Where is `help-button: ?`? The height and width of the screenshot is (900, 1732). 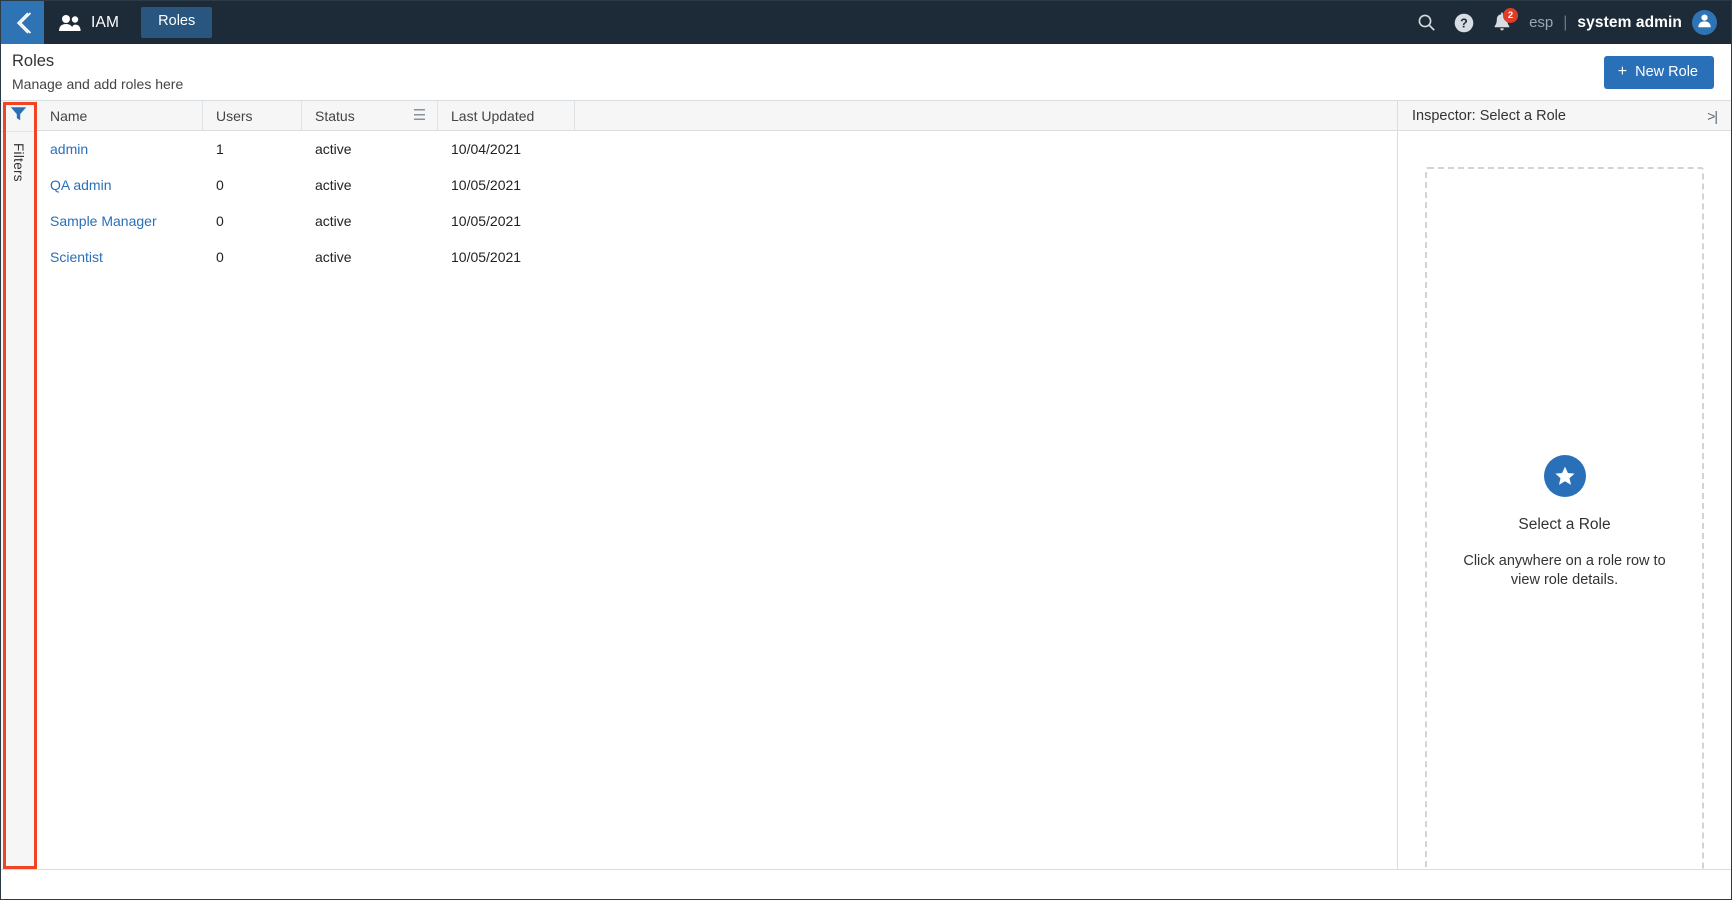
help-button: ? is located at coordinates (1464, 22).